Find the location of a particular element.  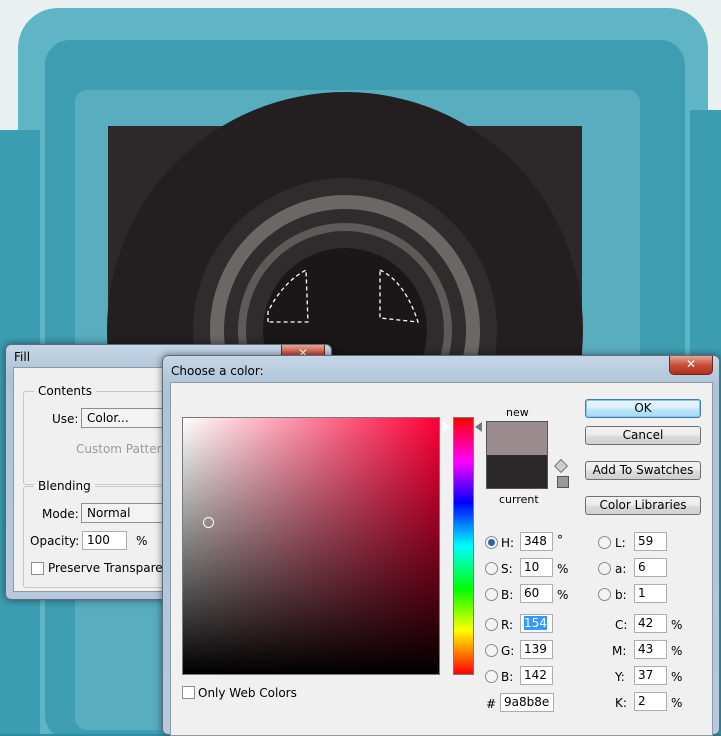

k-label: K: is located at coordinates (621, 703).